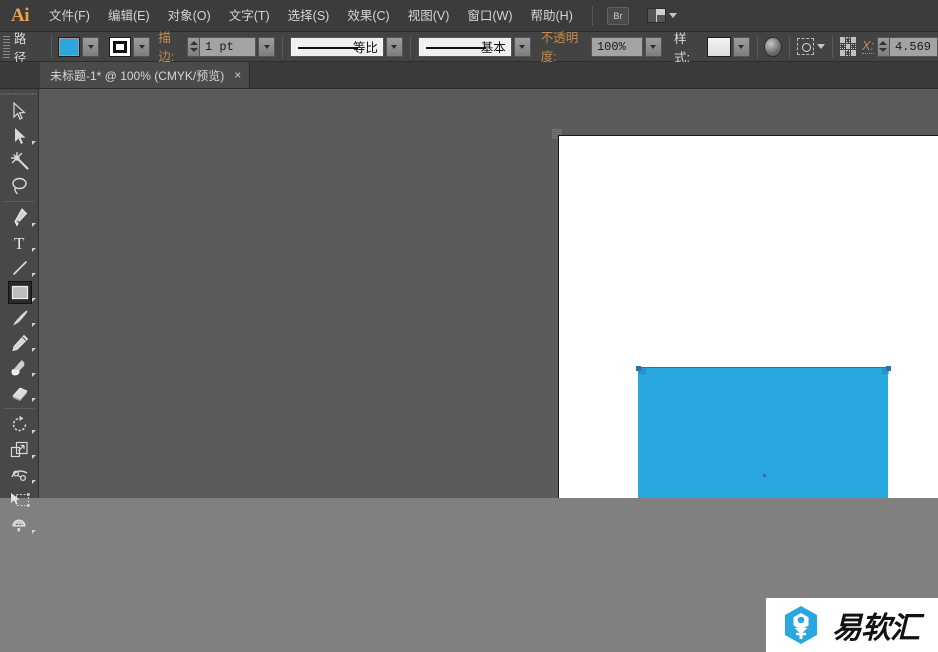 The height and width of the screenshot is (652, 938). I want to click on rectangle-shape, so click(763, 433).